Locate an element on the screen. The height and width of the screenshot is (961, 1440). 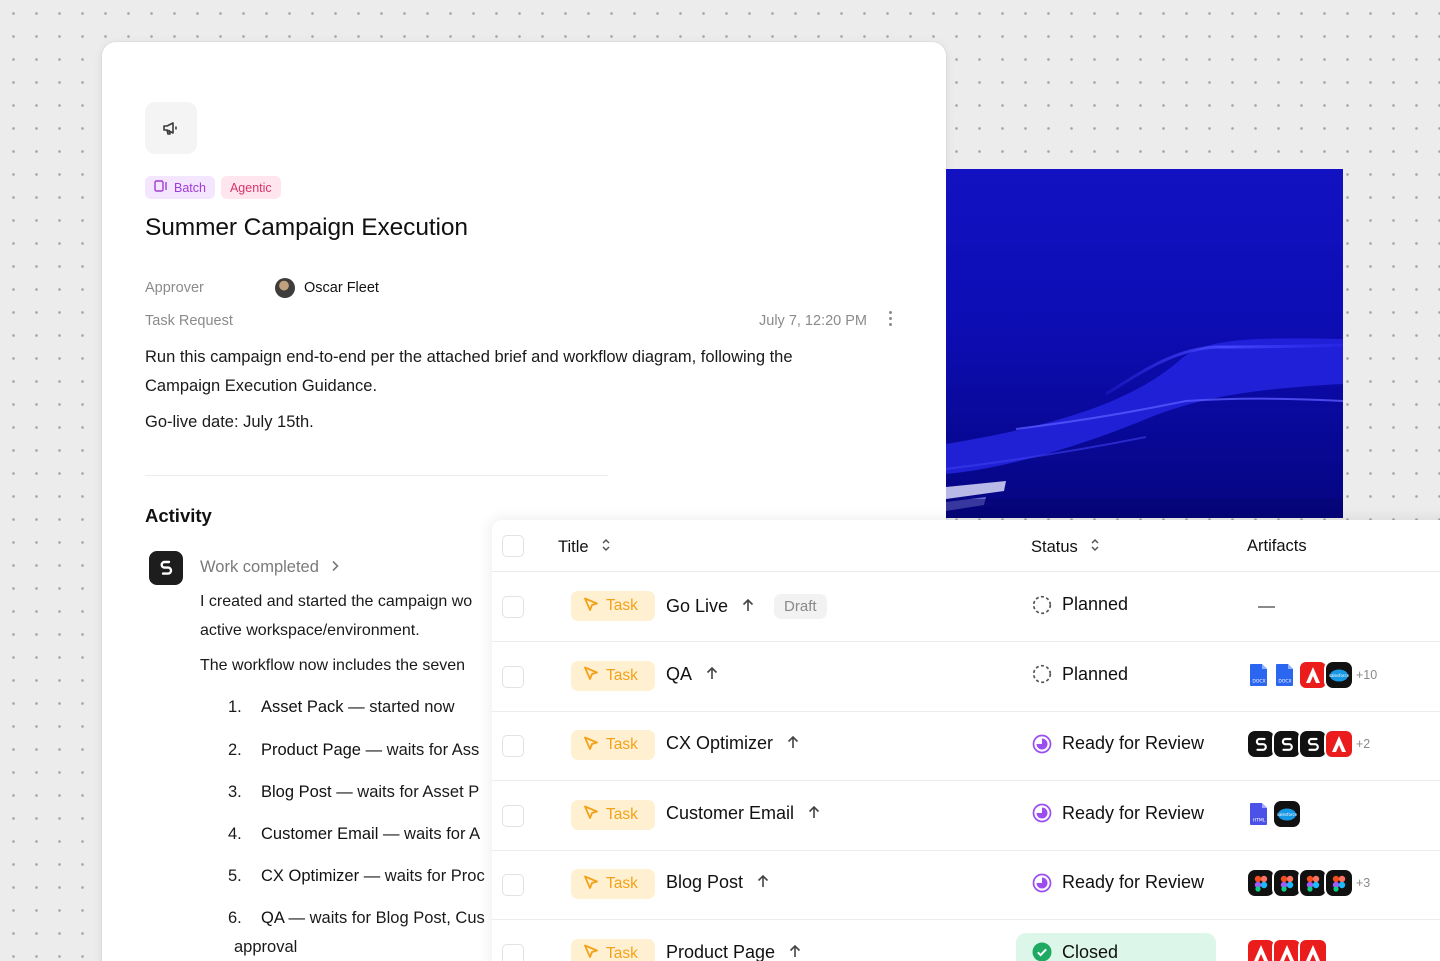
step-status: — waits for Asset P is located at coordinates (405, 792).